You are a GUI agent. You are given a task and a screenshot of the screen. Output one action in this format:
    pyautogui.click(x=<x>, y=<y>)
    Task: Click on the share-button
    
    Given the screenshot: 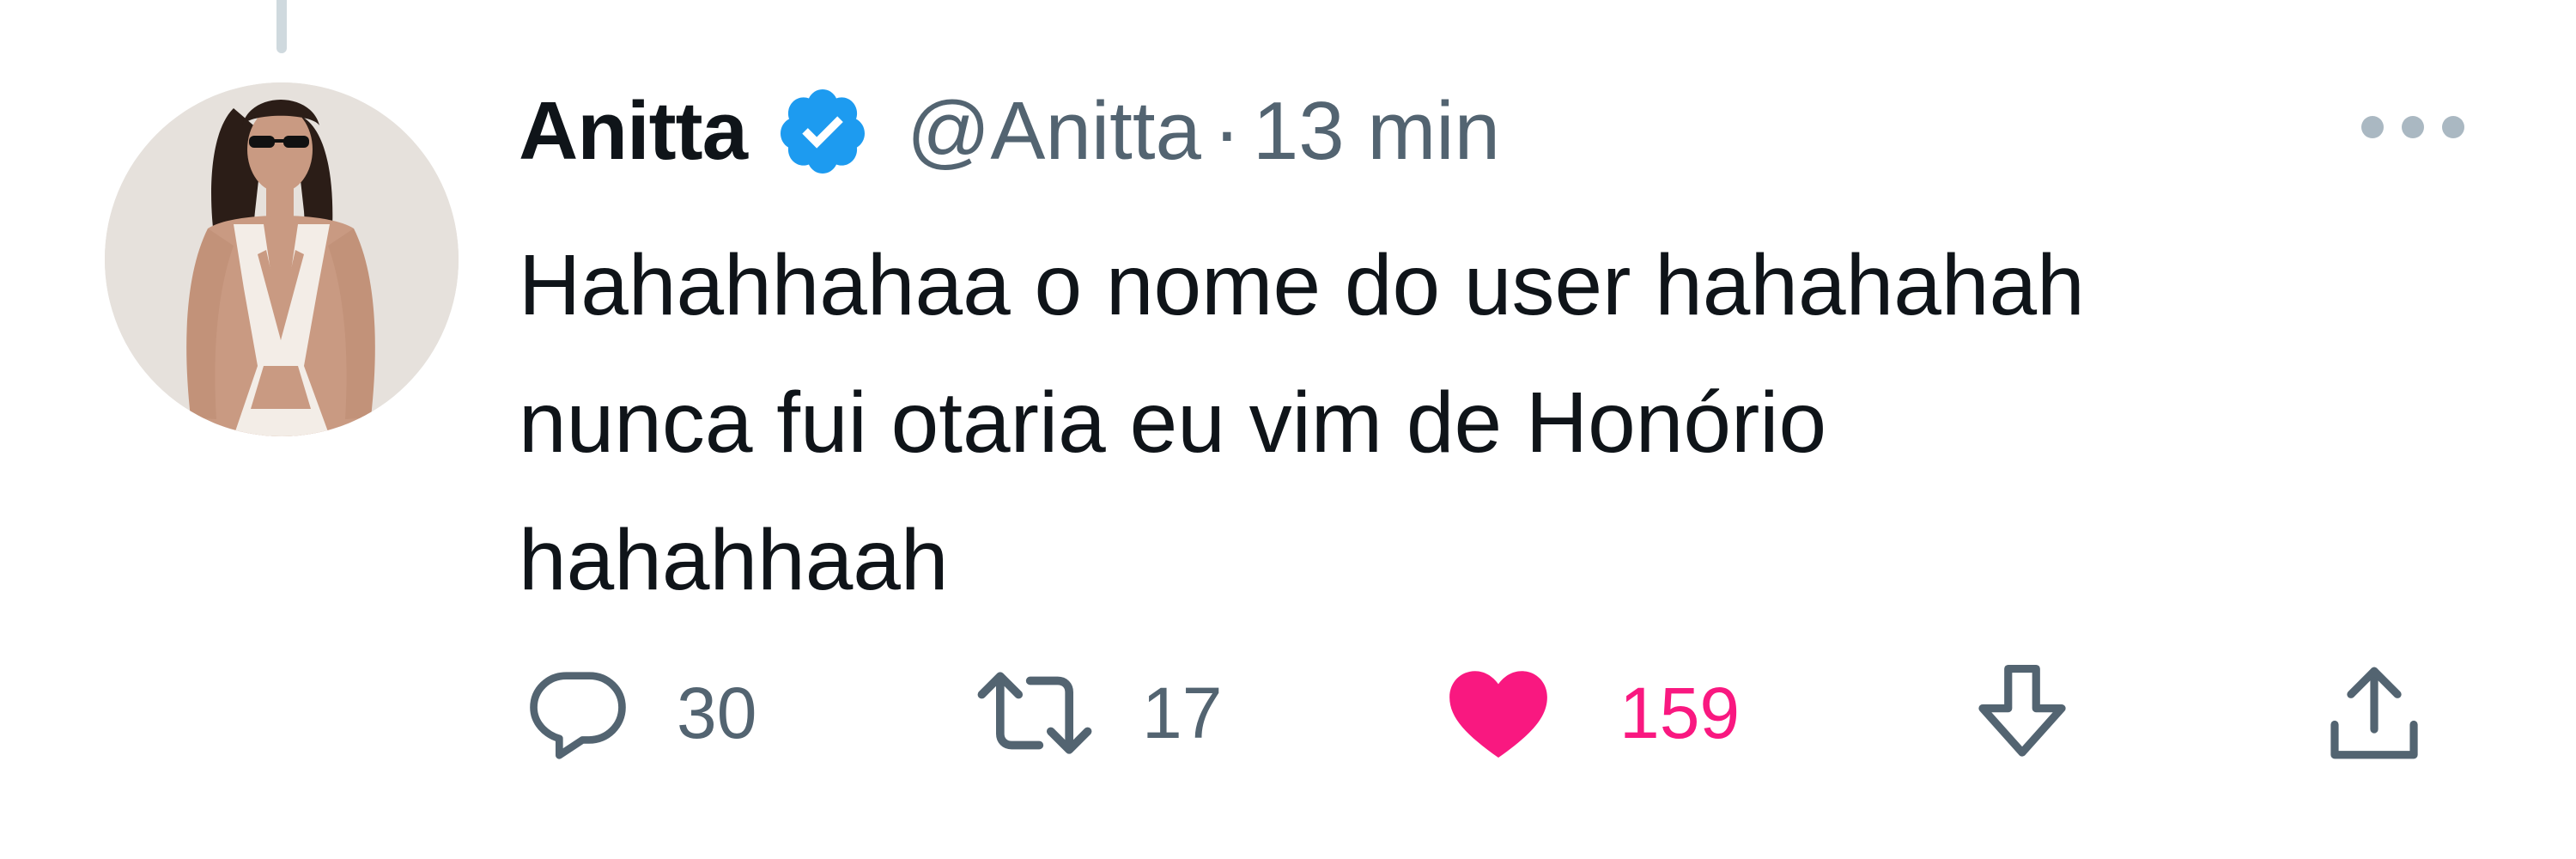 What is the action you would take?
    pyautogui.click(x=2374, y=713)
    